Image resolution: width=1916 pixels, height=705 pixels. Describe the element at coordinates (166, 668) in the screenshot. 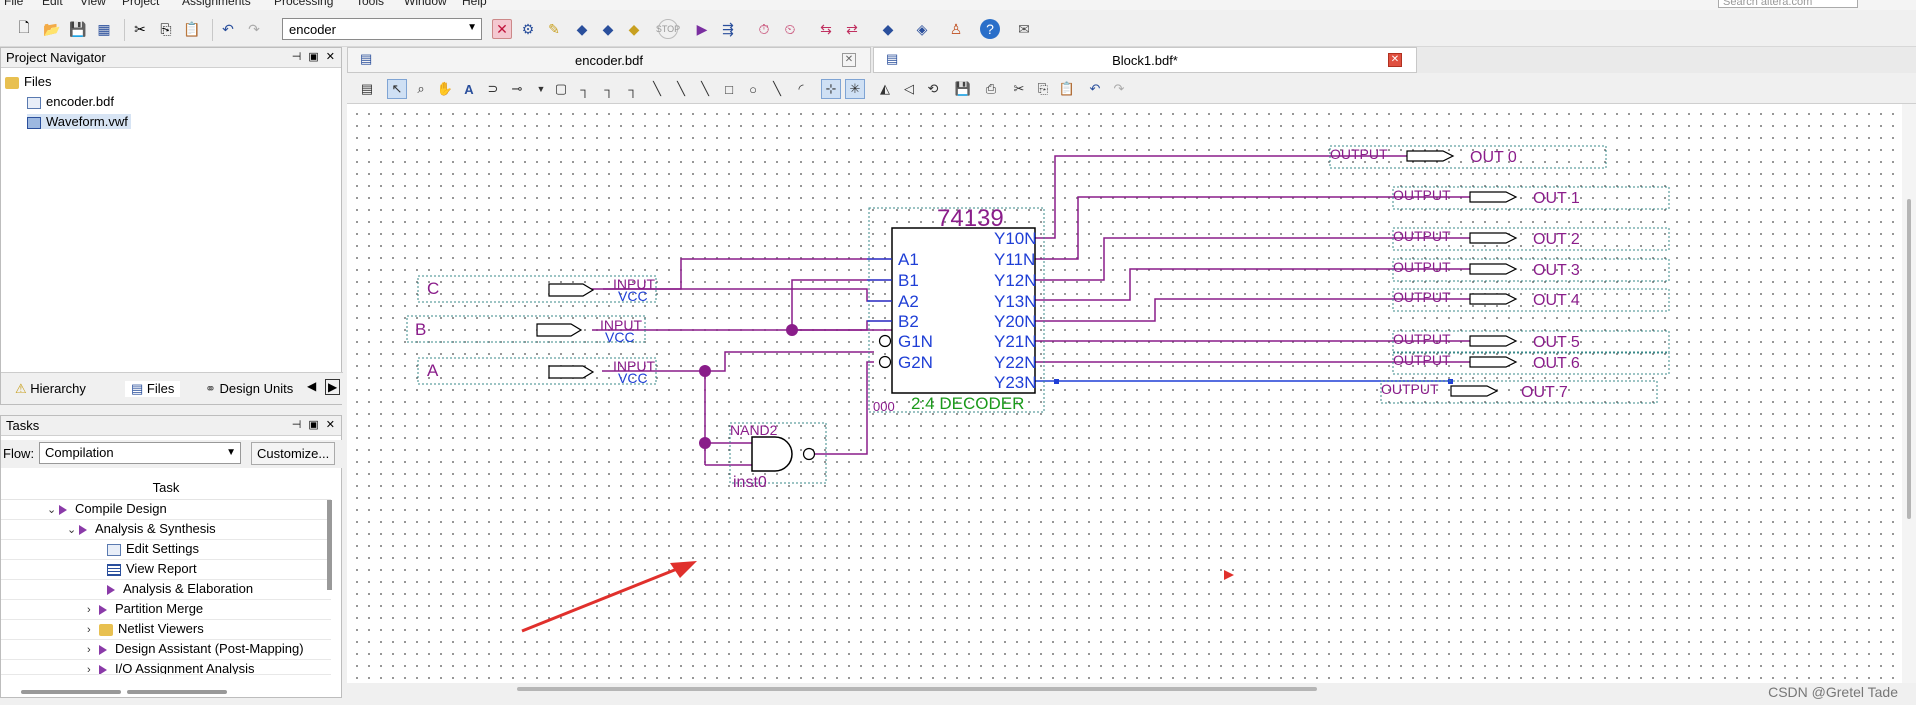

I see `task-io-assignment: › I/O Assignment Analysis` at that location.